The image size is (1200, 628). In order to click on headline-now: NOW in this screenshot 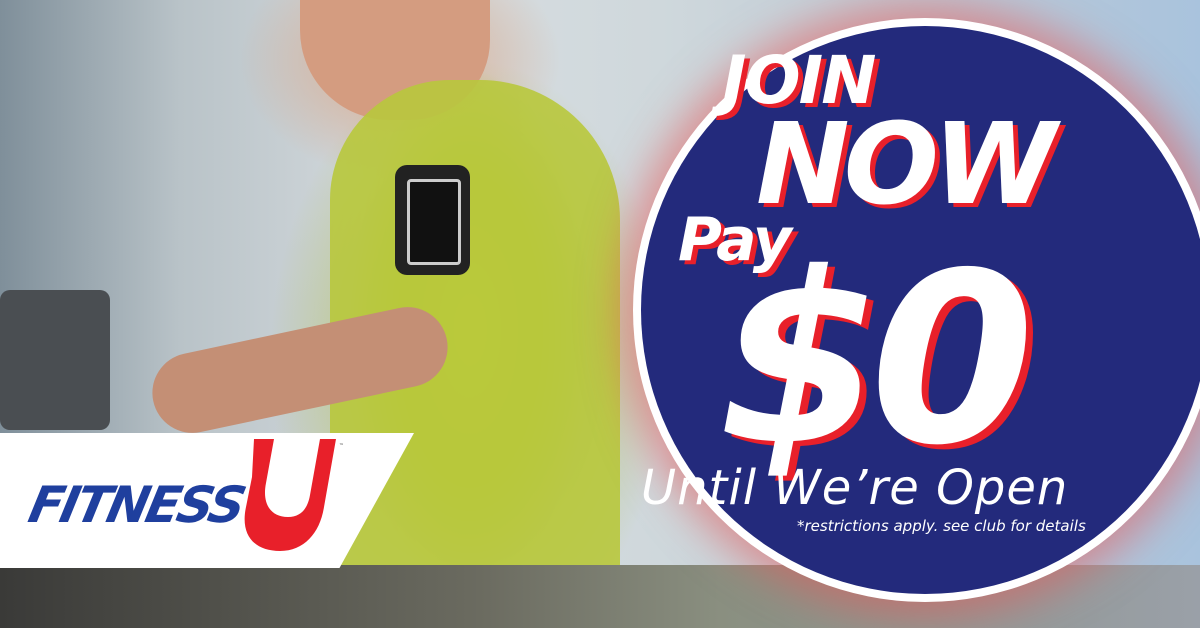, I will do `click(906, 165)`.